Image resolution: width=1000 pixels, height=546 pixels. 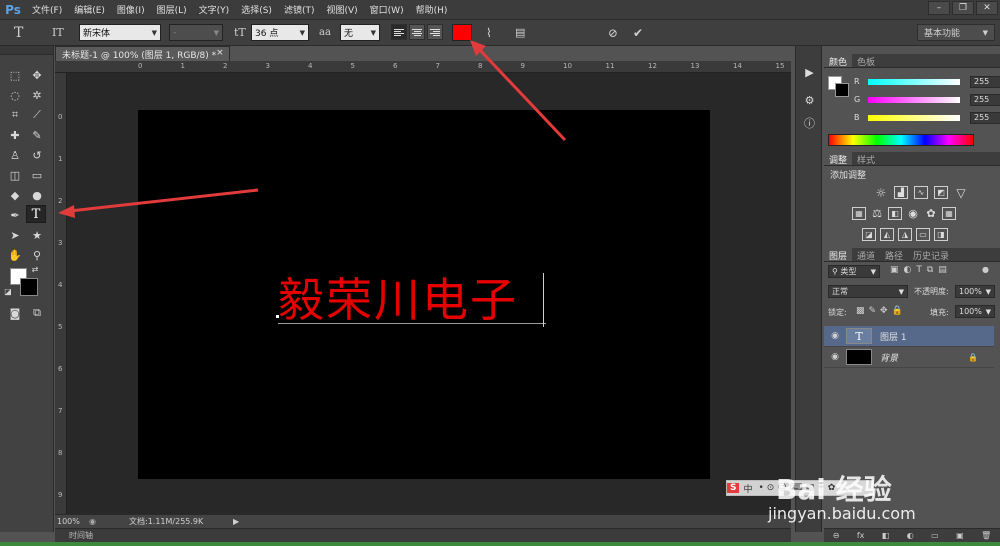 What do you see at coordinates (835, 357) in the screenshot?
I see `visibility-eye-icon: ◉` at bounding box center [835, 357].